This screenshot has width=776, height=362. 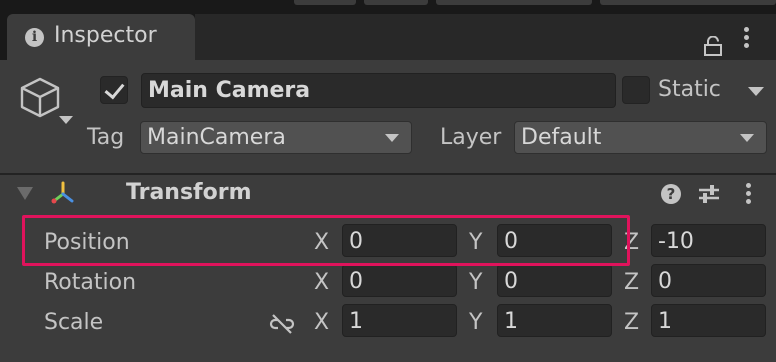 What do you see at coordinates (709, 196) in the screenshot?
I see `sliders-icon` at bounding box center [709, 196].